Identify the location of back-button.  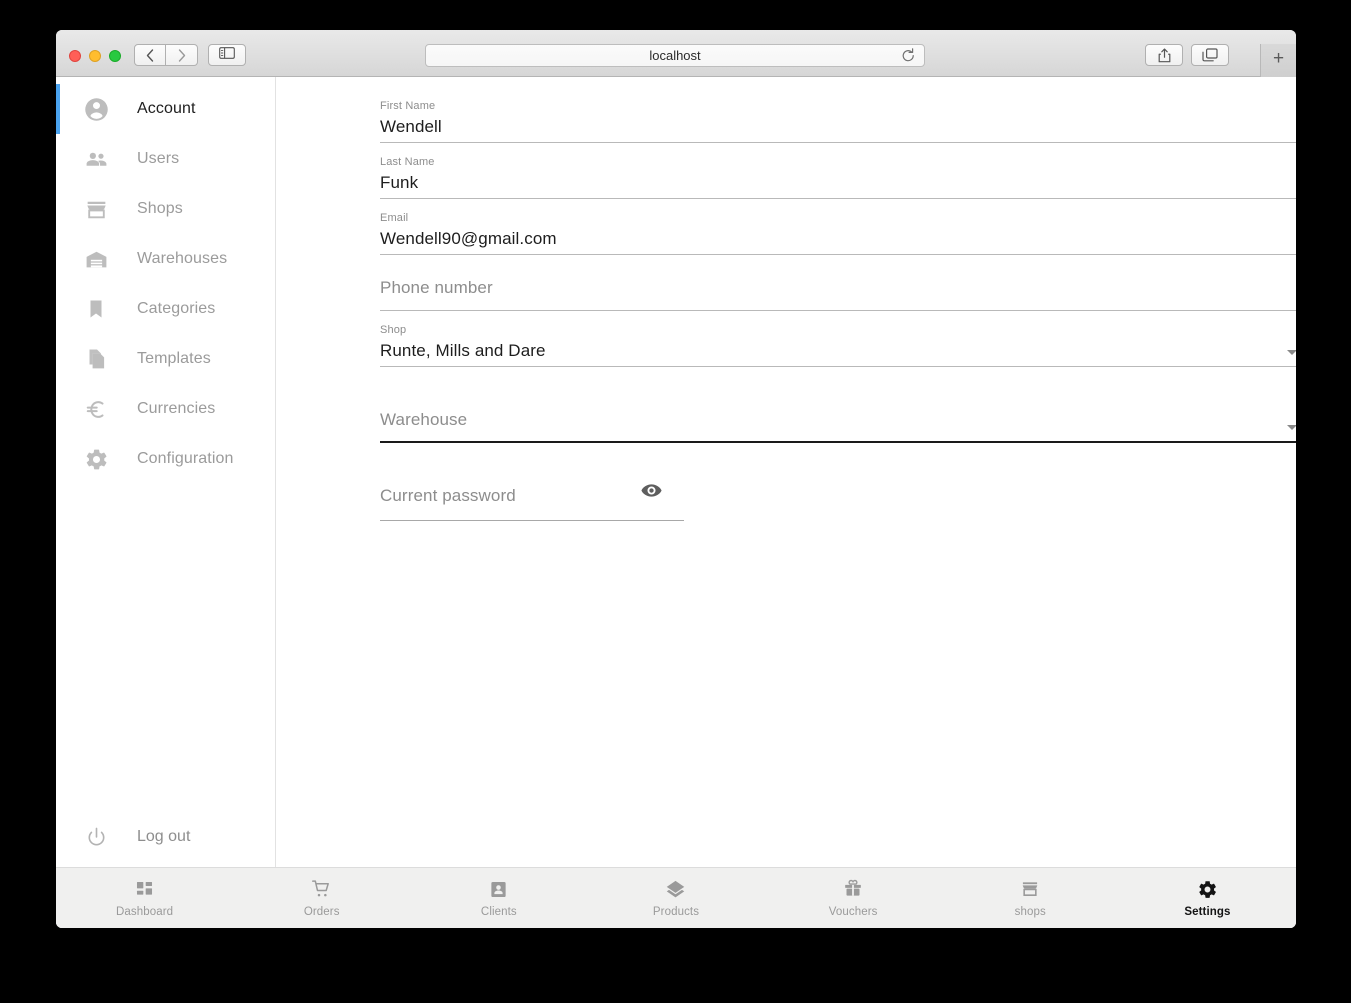
(150, 55).